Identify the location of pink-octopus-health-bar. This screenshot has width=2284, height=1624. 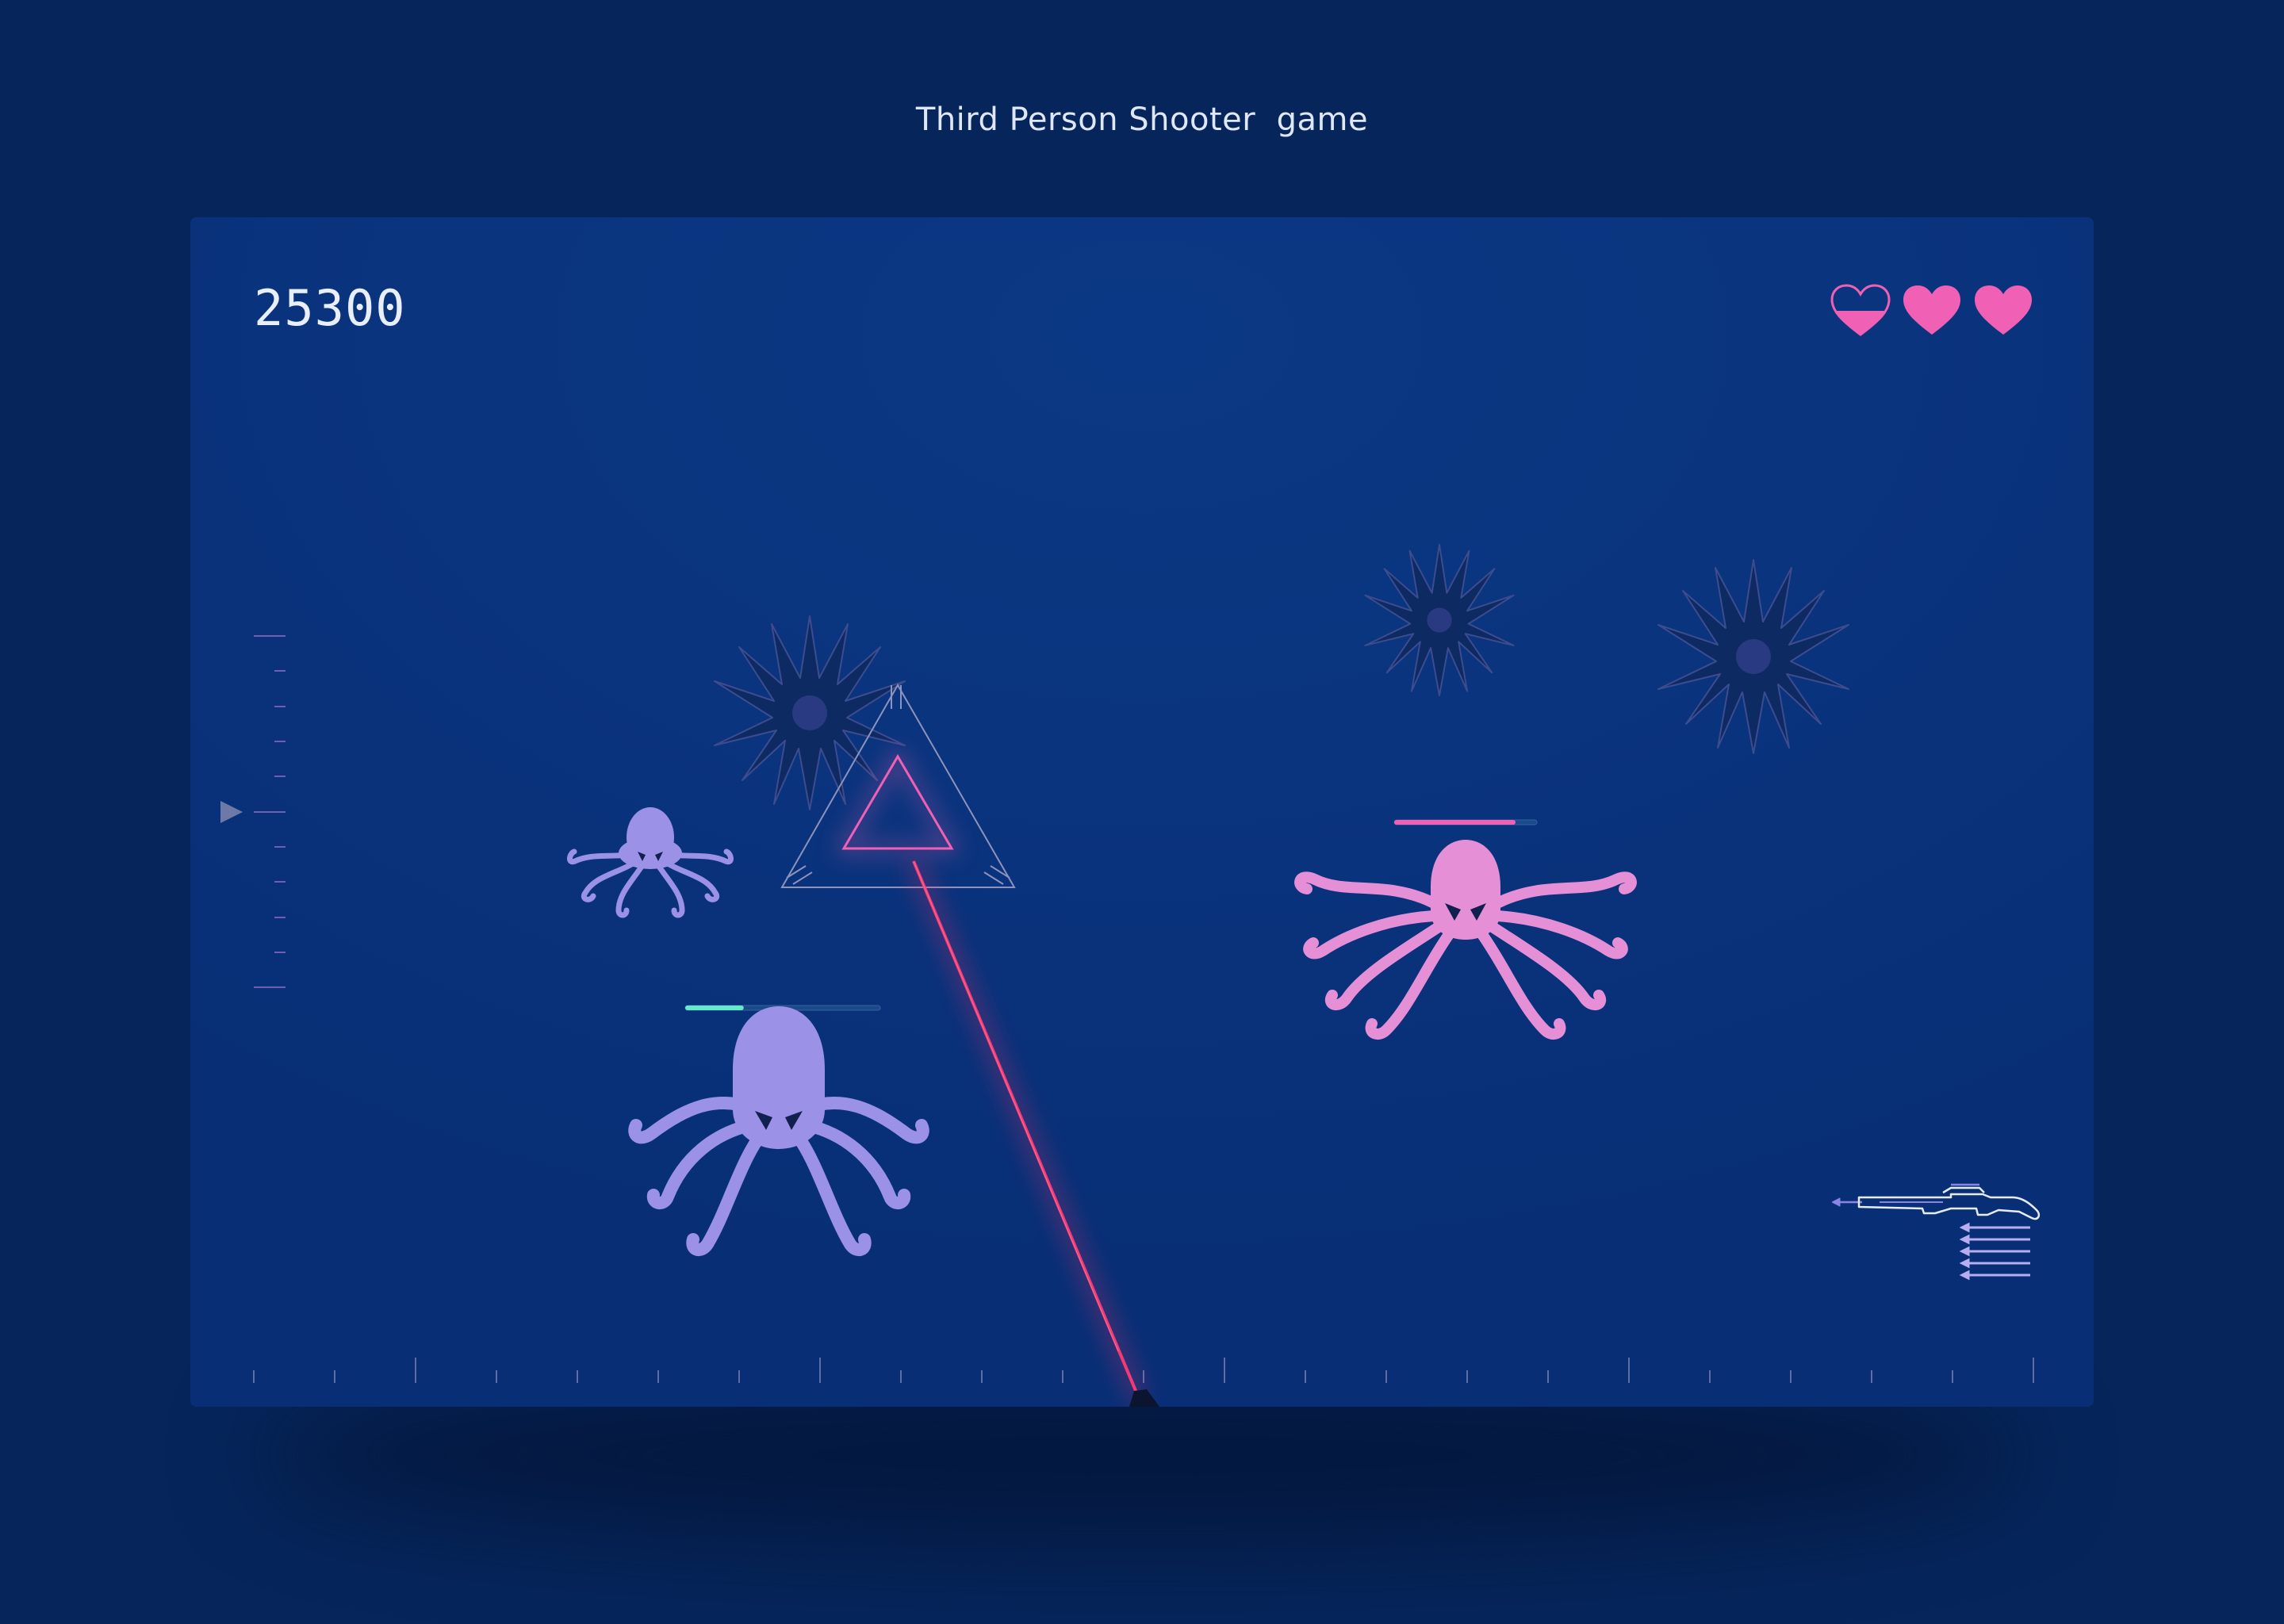
(1465, 822).